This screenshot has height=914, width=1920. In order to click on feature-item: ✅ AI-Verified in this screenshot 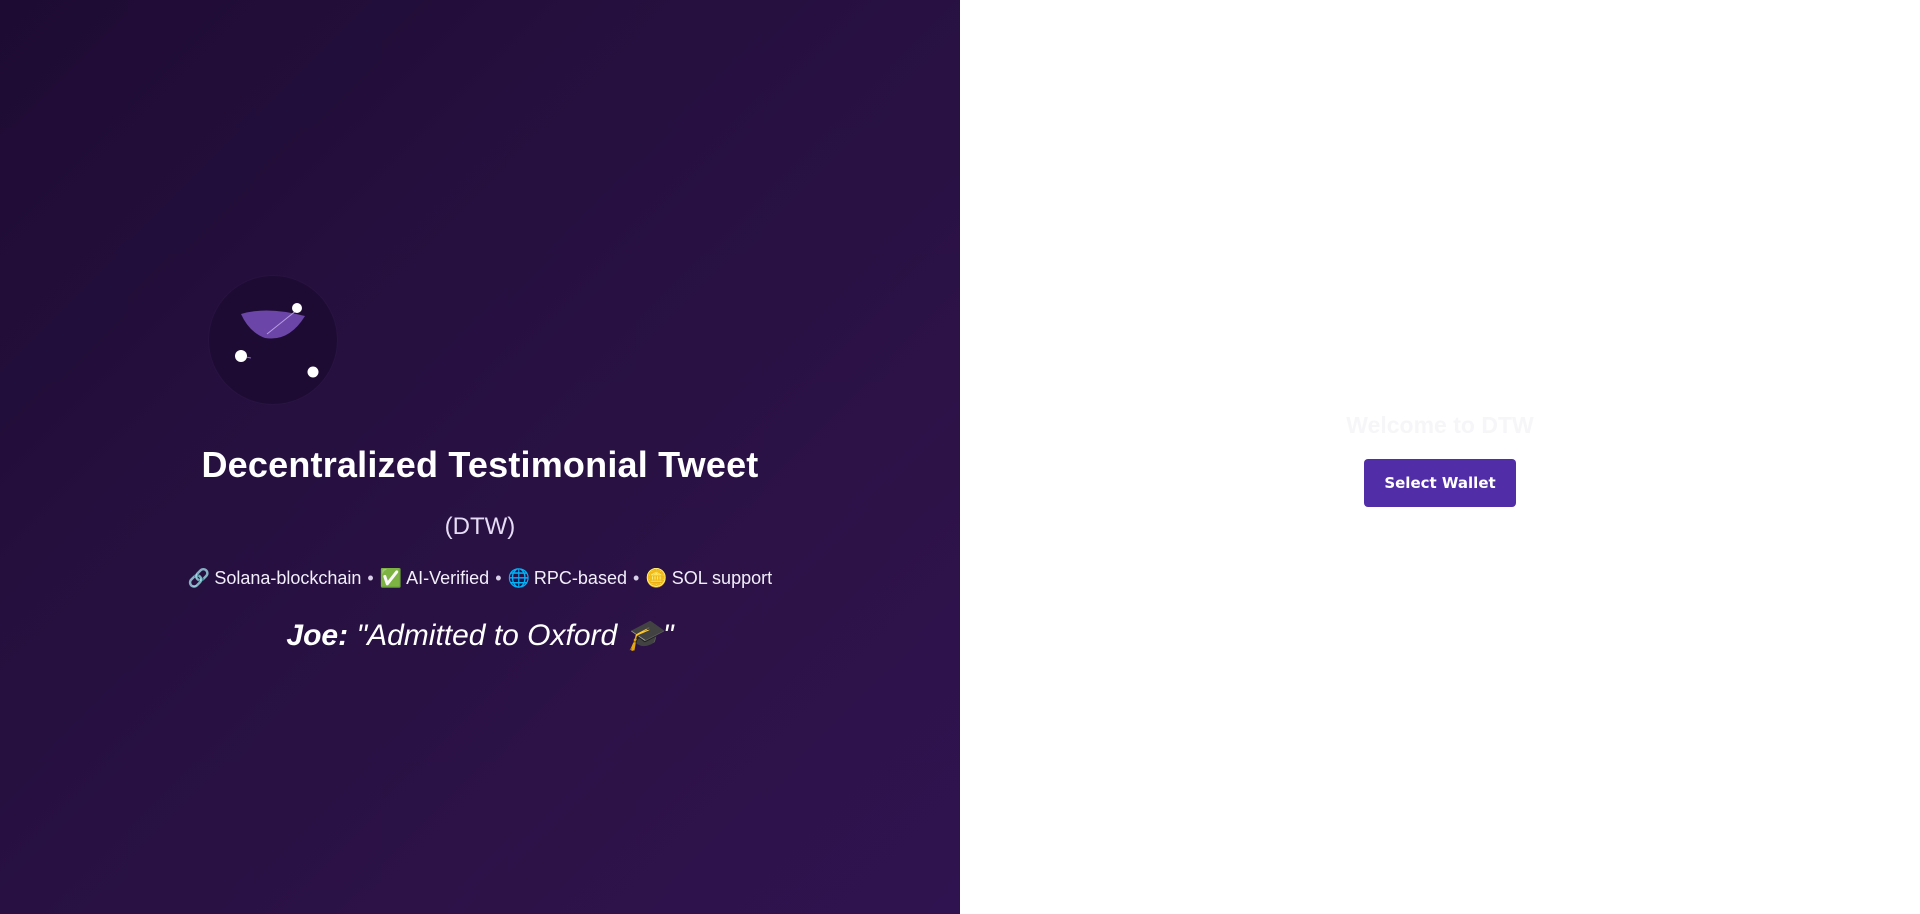, I will do `click(434, 578)`.